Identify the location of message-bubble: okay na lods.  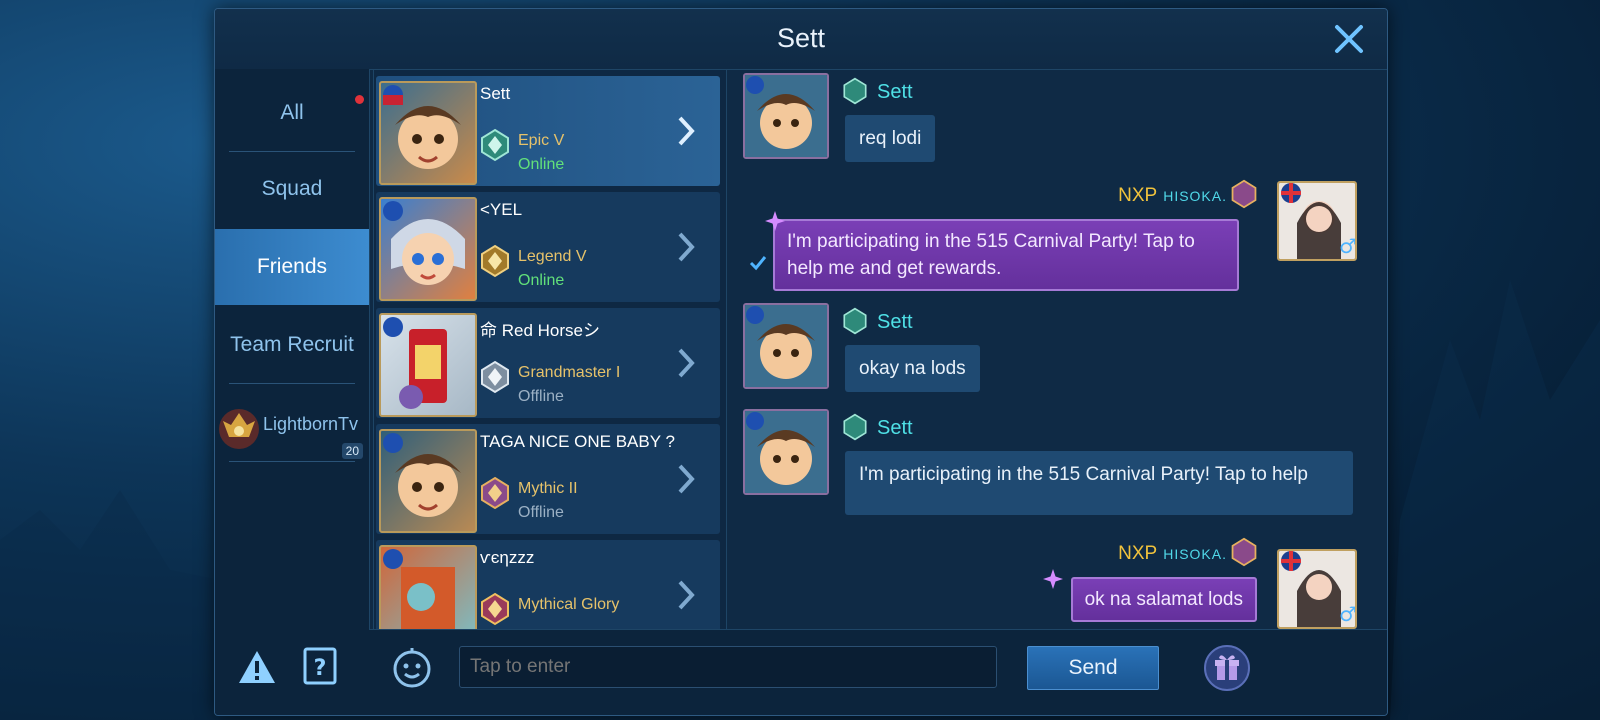
(912, 368).